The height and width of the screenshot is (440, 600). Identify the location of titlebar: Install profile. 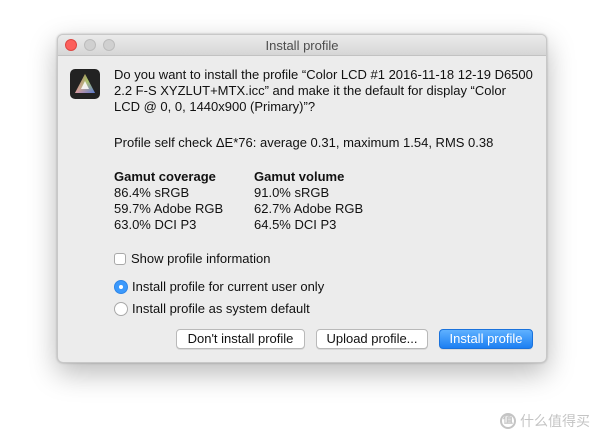
(302, 45).